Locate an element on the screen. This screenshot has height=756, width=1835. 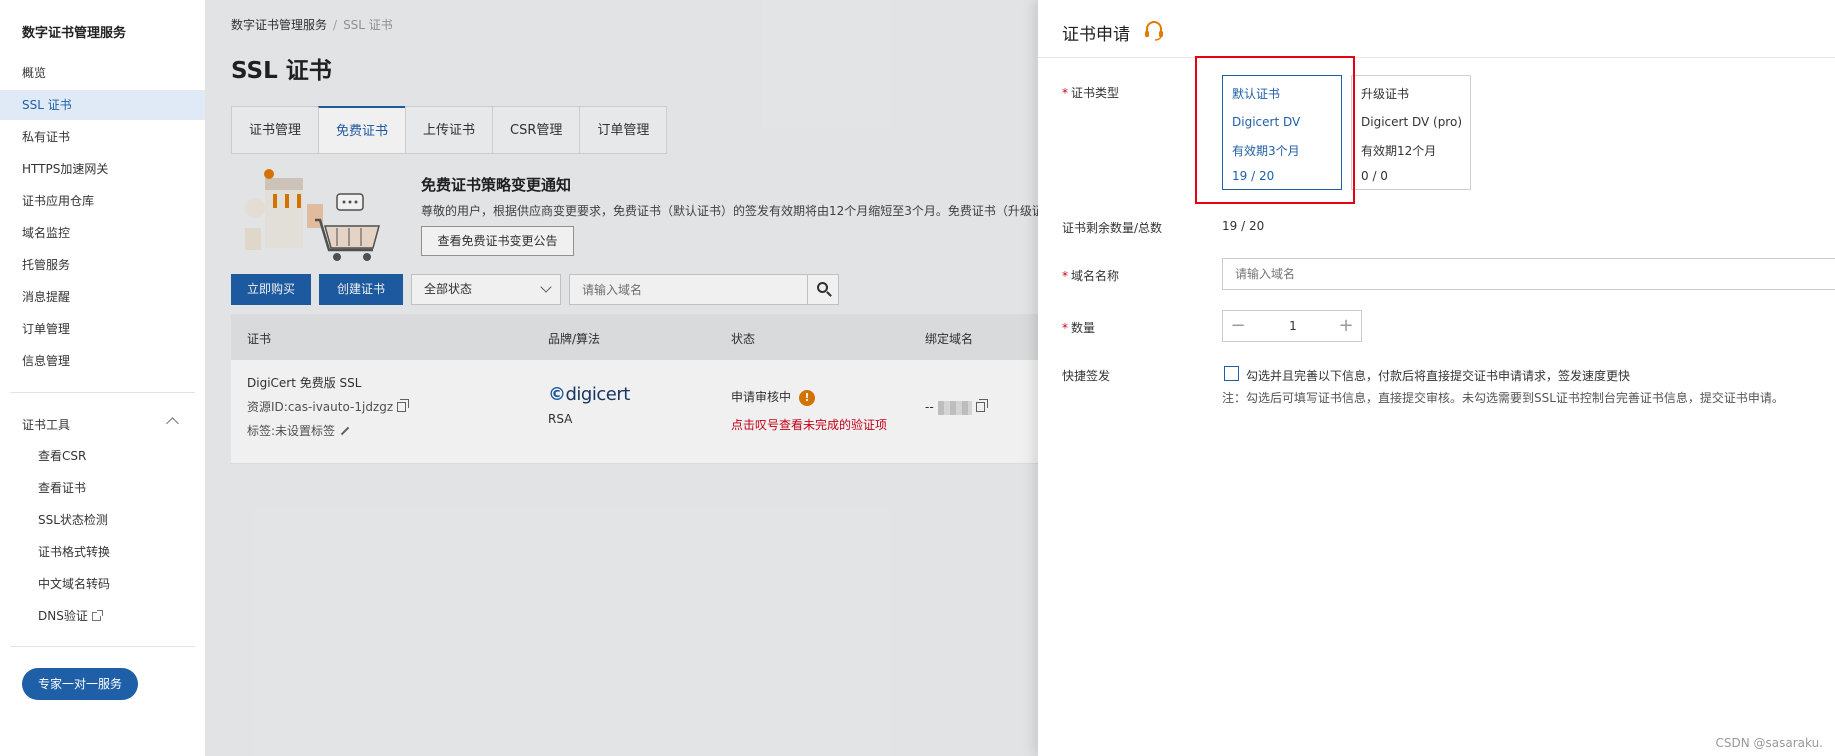
domain-name-label-text: 域名名称 is located at coordinates (1095, 276).